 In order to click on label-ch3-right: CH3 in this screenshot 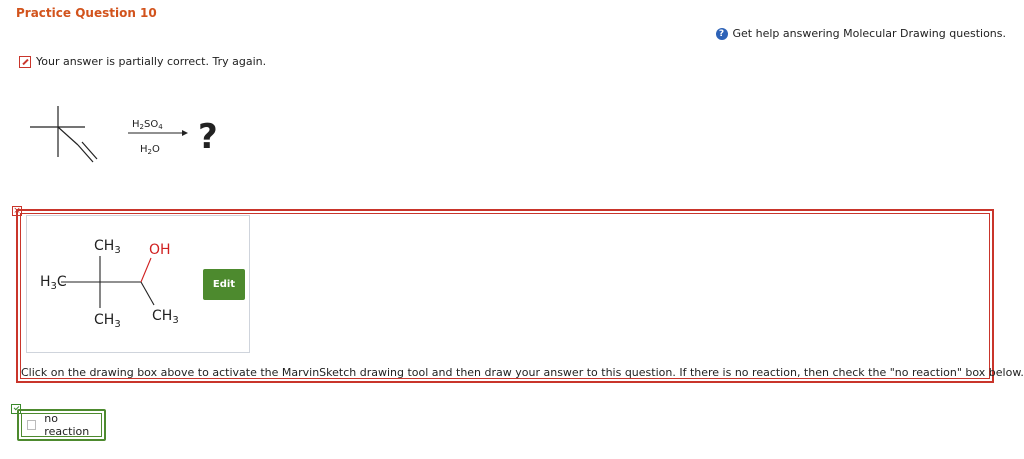, I will do `click(165, 317)`.